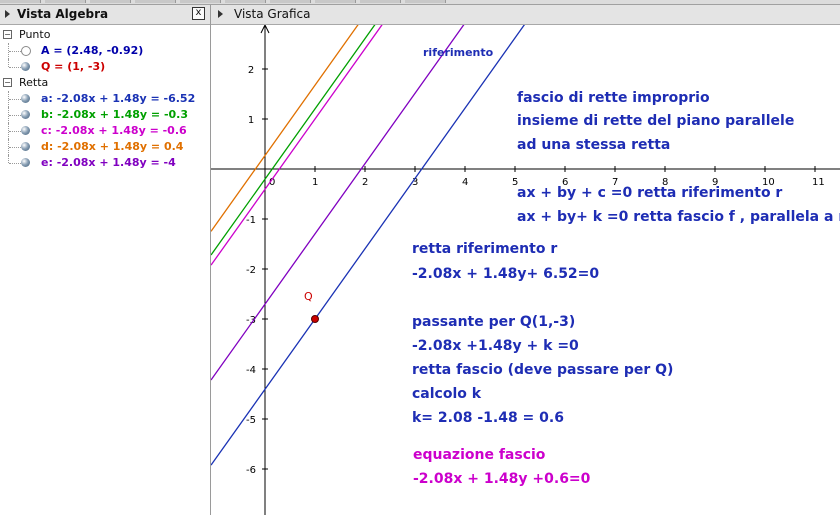 This screenshot has width=840, height=515. Describe the element at coordinates (650, 193) in the screenshot. I see `annotation-text: ax + by + c =0 retta riferimento r` at that location.